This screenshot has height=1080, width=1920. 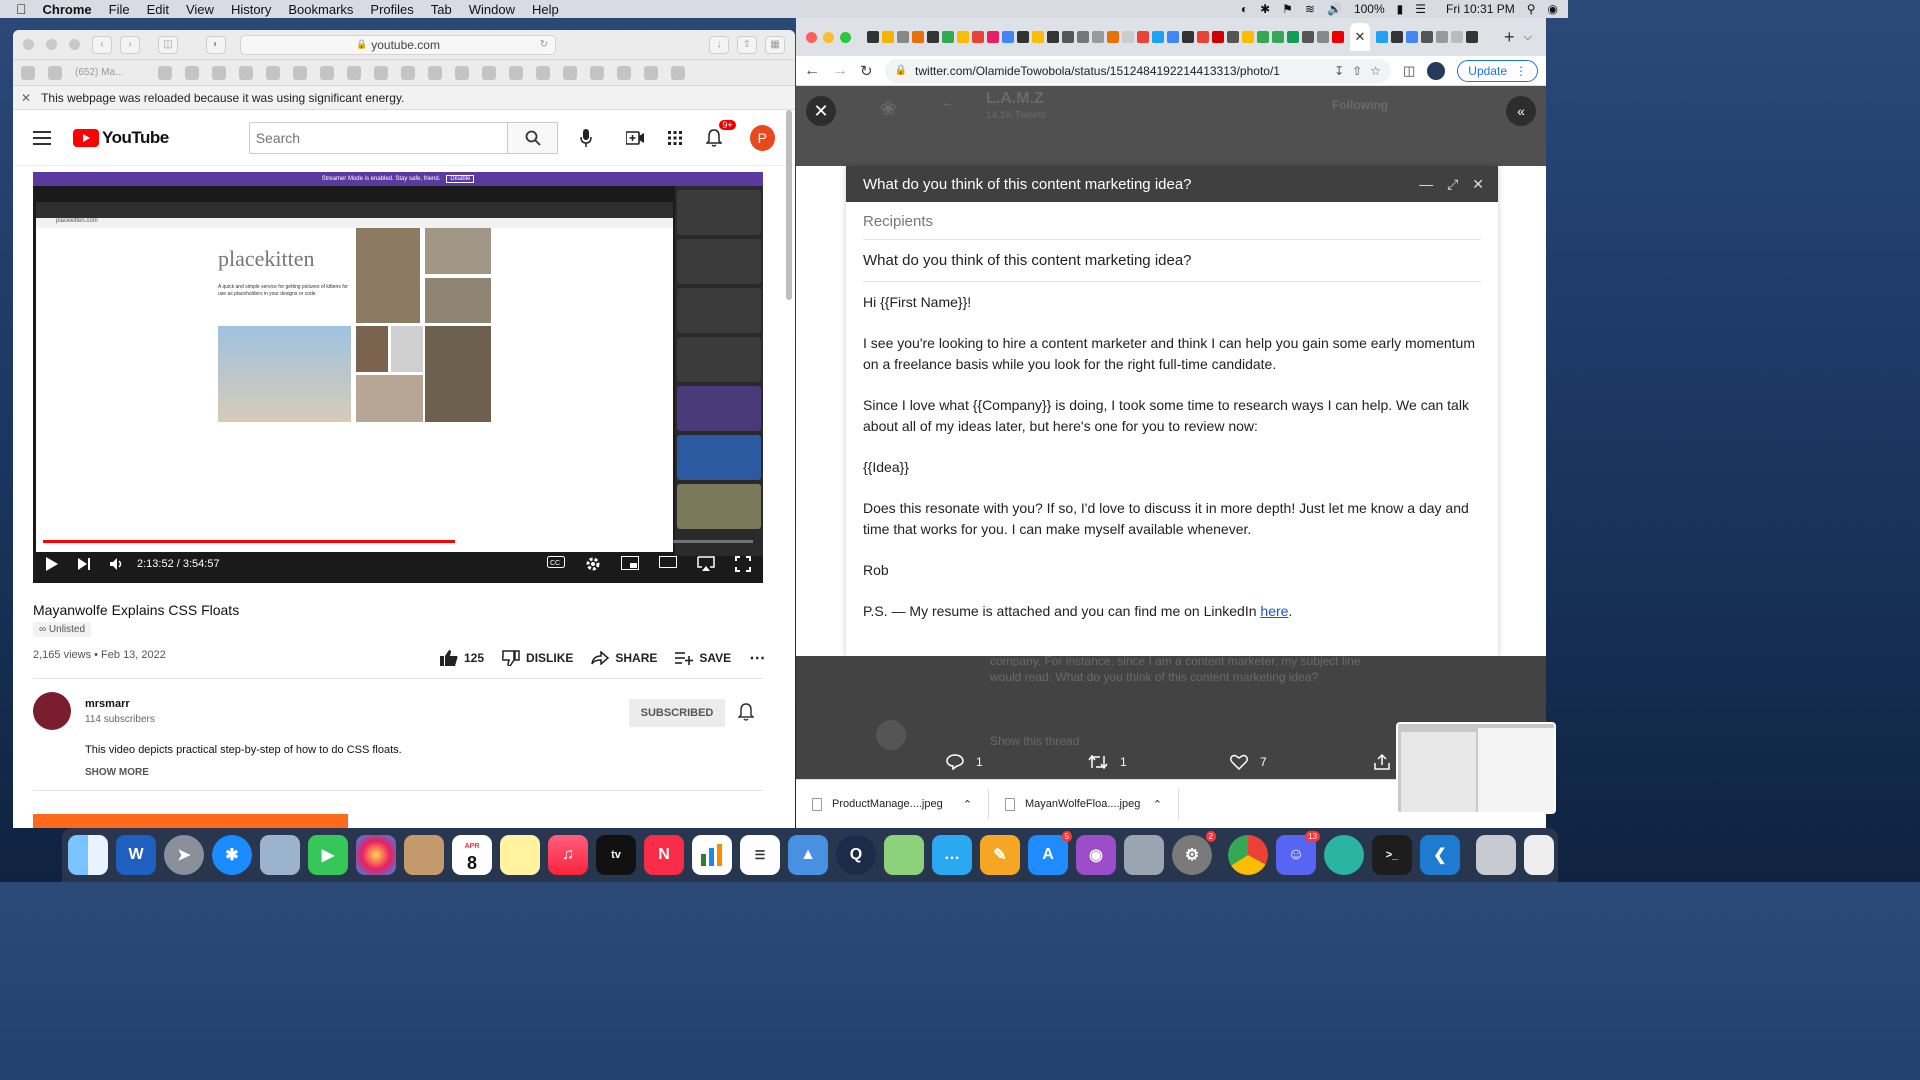 What do you see at coordinates (568, 855) in the screenshot?
I see `music-icon: ♫` at bounding box center [568, 855].